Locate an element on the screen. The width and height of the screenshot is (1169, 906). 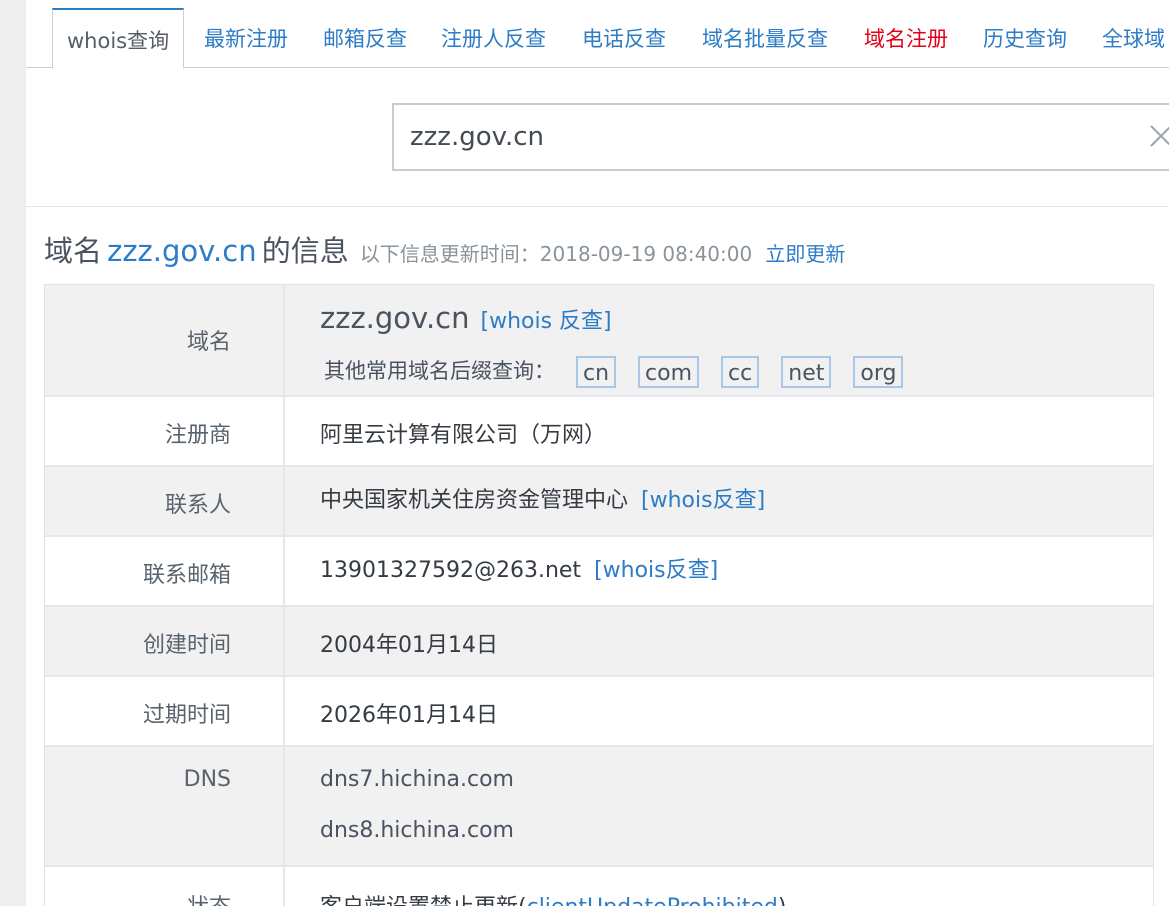
domain-label: 域名 is located at coordinates (208, 342).